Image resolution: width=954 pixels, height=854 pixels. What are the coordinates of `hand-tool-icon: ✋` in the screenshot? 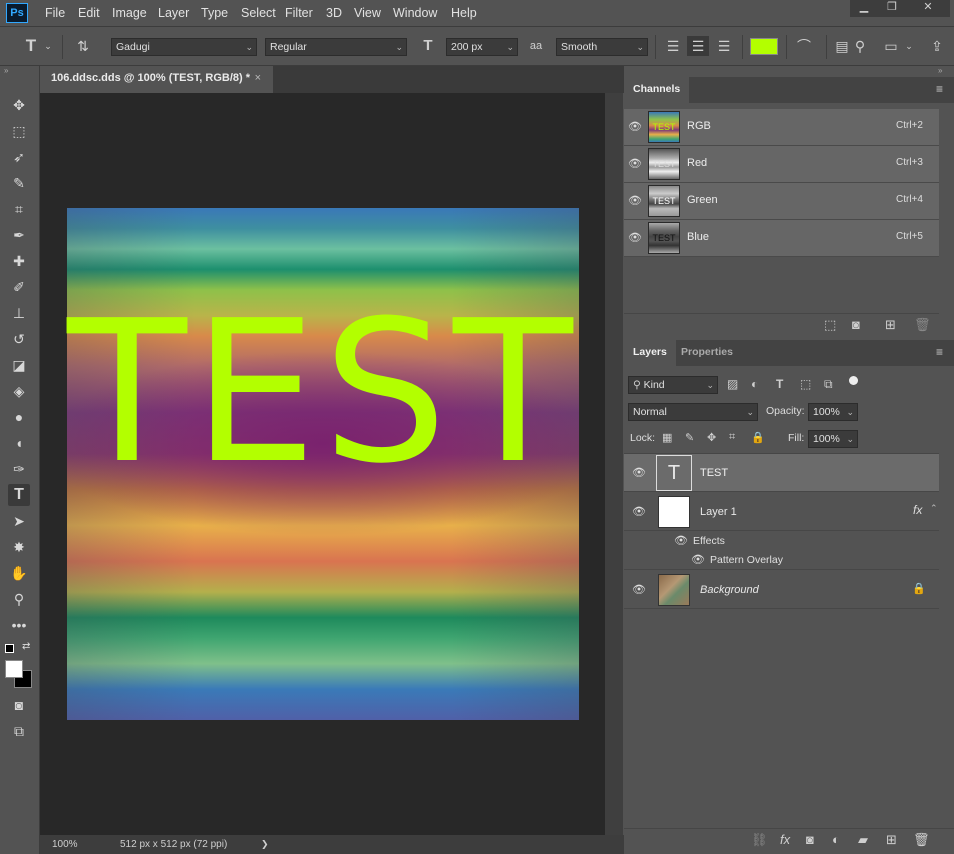 It's located at (19, 573).